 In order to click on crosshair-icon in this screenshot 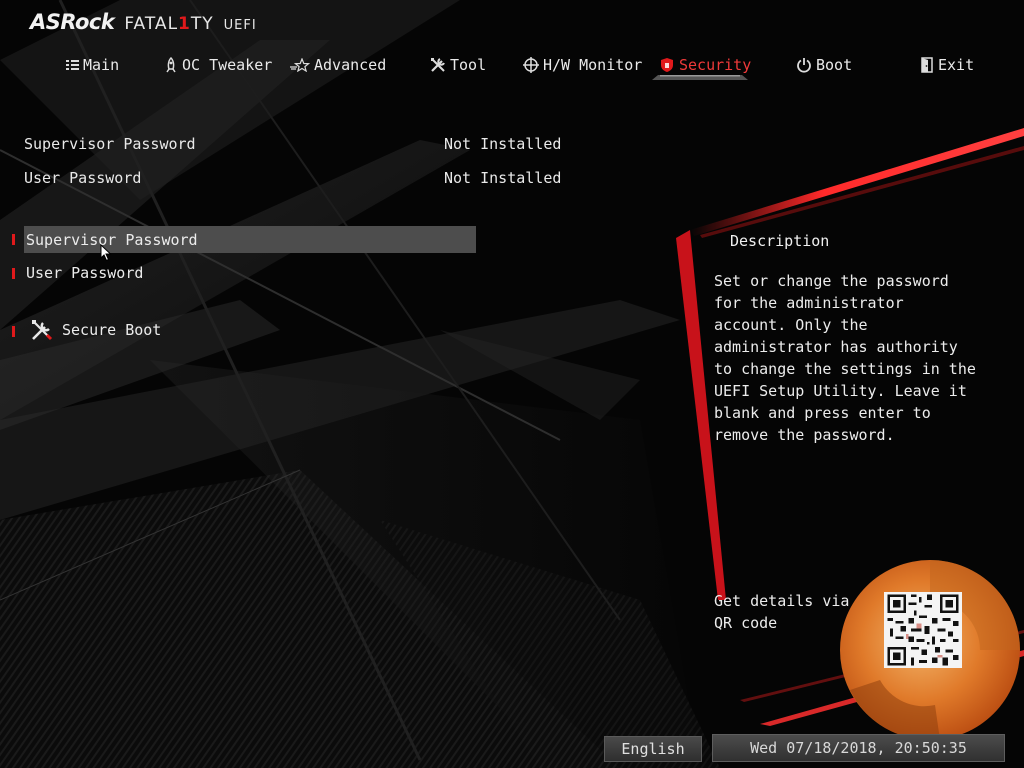, I will do `click(531, 65)`.